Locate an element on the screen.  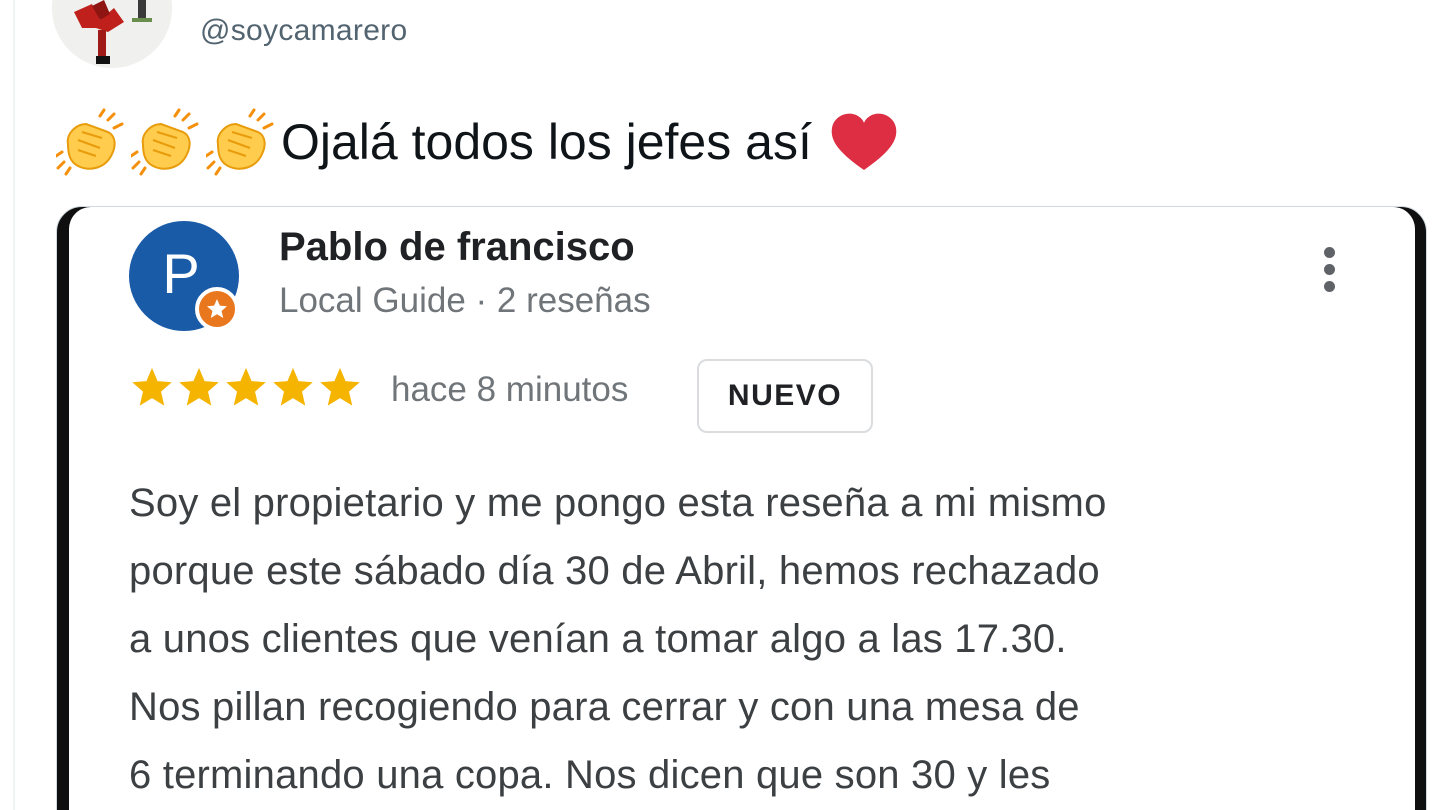
new-badge: NUEVO is located at coordinates (785, 396).